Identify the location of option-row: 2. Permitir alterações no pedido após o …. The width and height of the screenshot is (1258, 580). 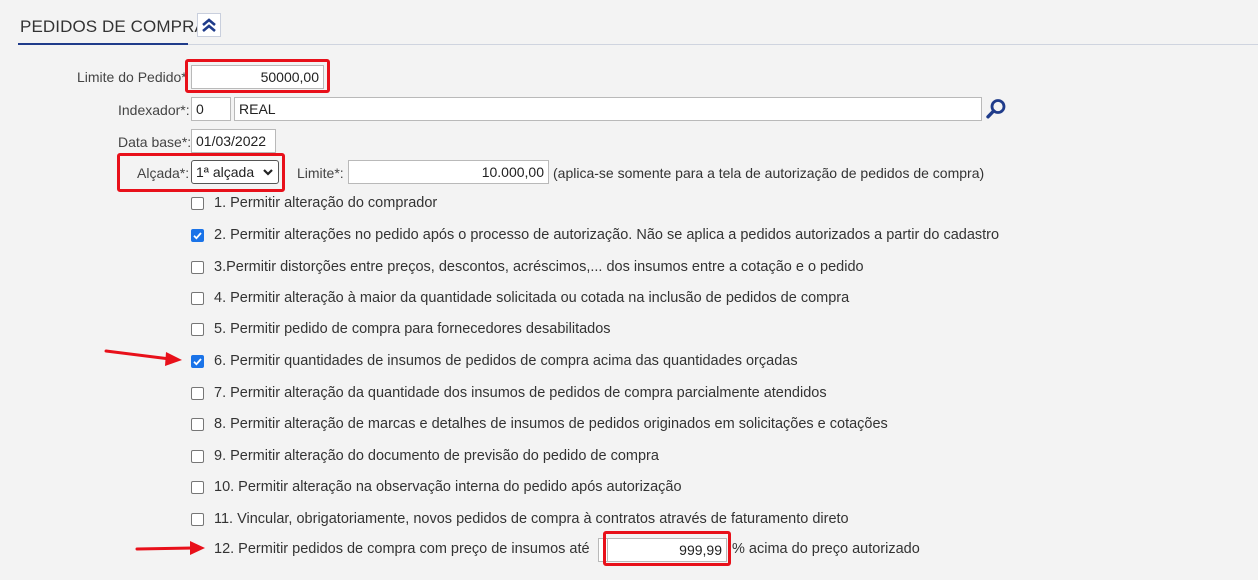
(595, 235).